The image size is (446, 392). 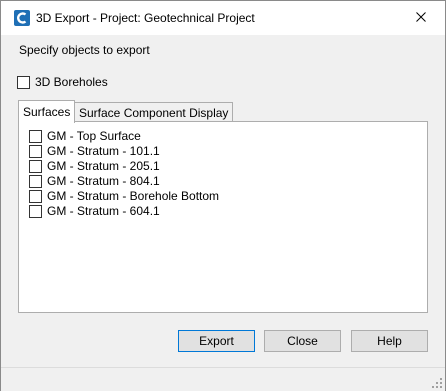 What do you see at coordinates (103, 151) in the screenshot?
I see `surface-label: GM - Stratum - 101.1` at bounding box center [103, 151].